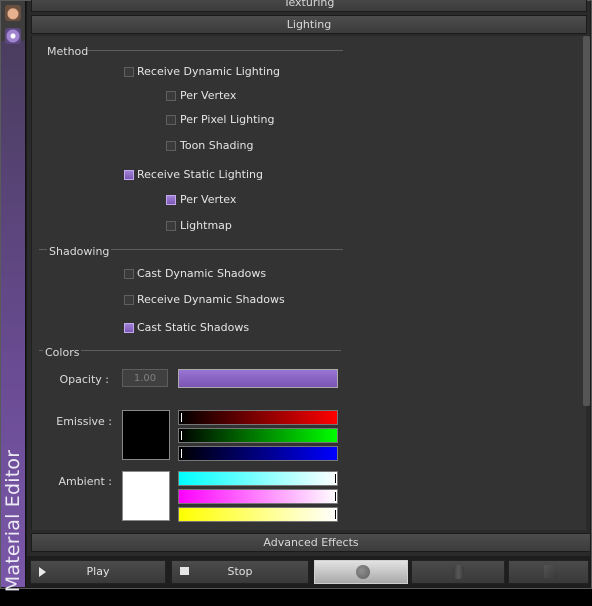 The height and width of the screenshot is (606, 592). Describe the element at coordinates (79, 251) in the screenshot. I see `shadowing-label: Shadowing` at that location.